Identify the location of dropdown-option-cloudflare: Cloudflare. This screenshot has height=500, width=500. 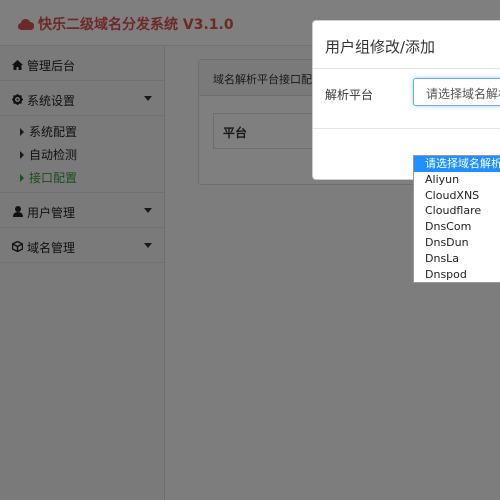
(457, 211).